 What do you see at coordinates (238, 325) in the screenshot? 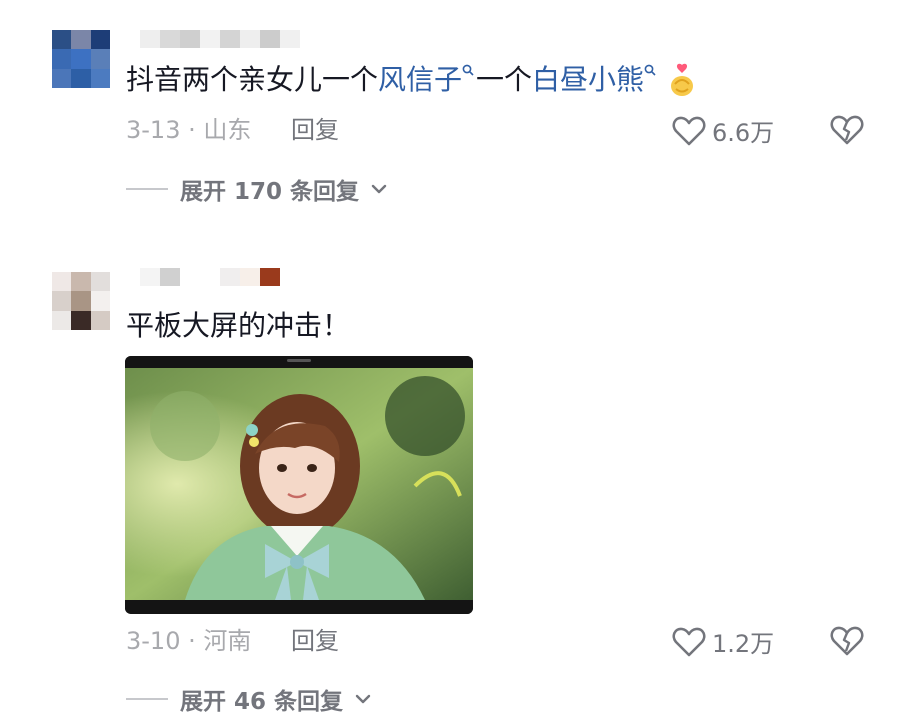
I see `comment-text: 平板大屏的冲击！` at bounding box center [238, 325].